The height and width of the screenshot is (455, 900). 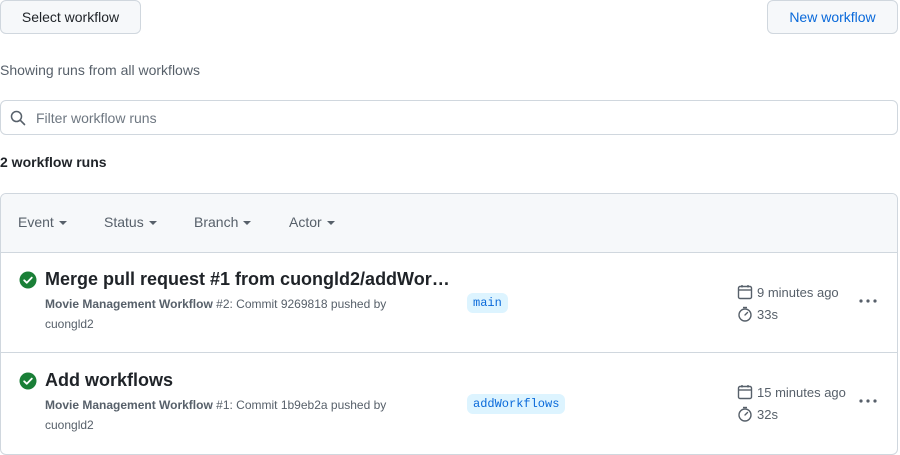 I want to click on run-duration-text: 33s, so click(x=767, y=314).